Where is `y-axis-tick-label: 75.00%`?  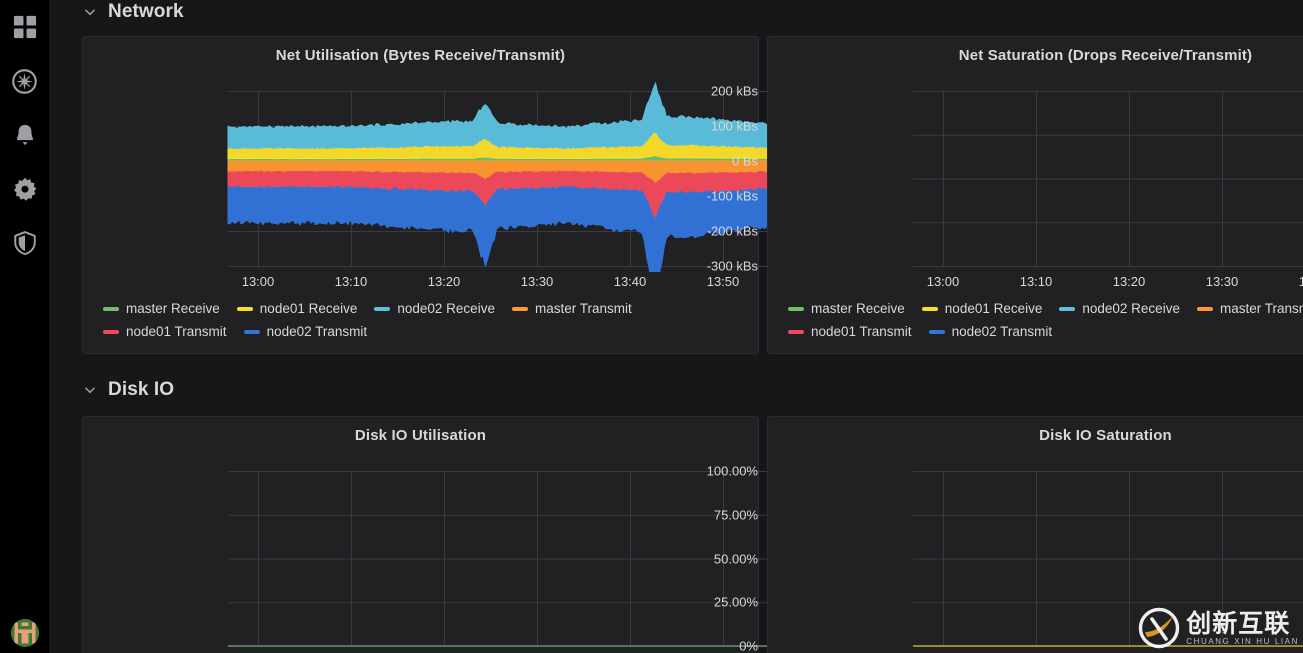 y-axis-tick-label: 75.00% is located at coordinates (735, 515).